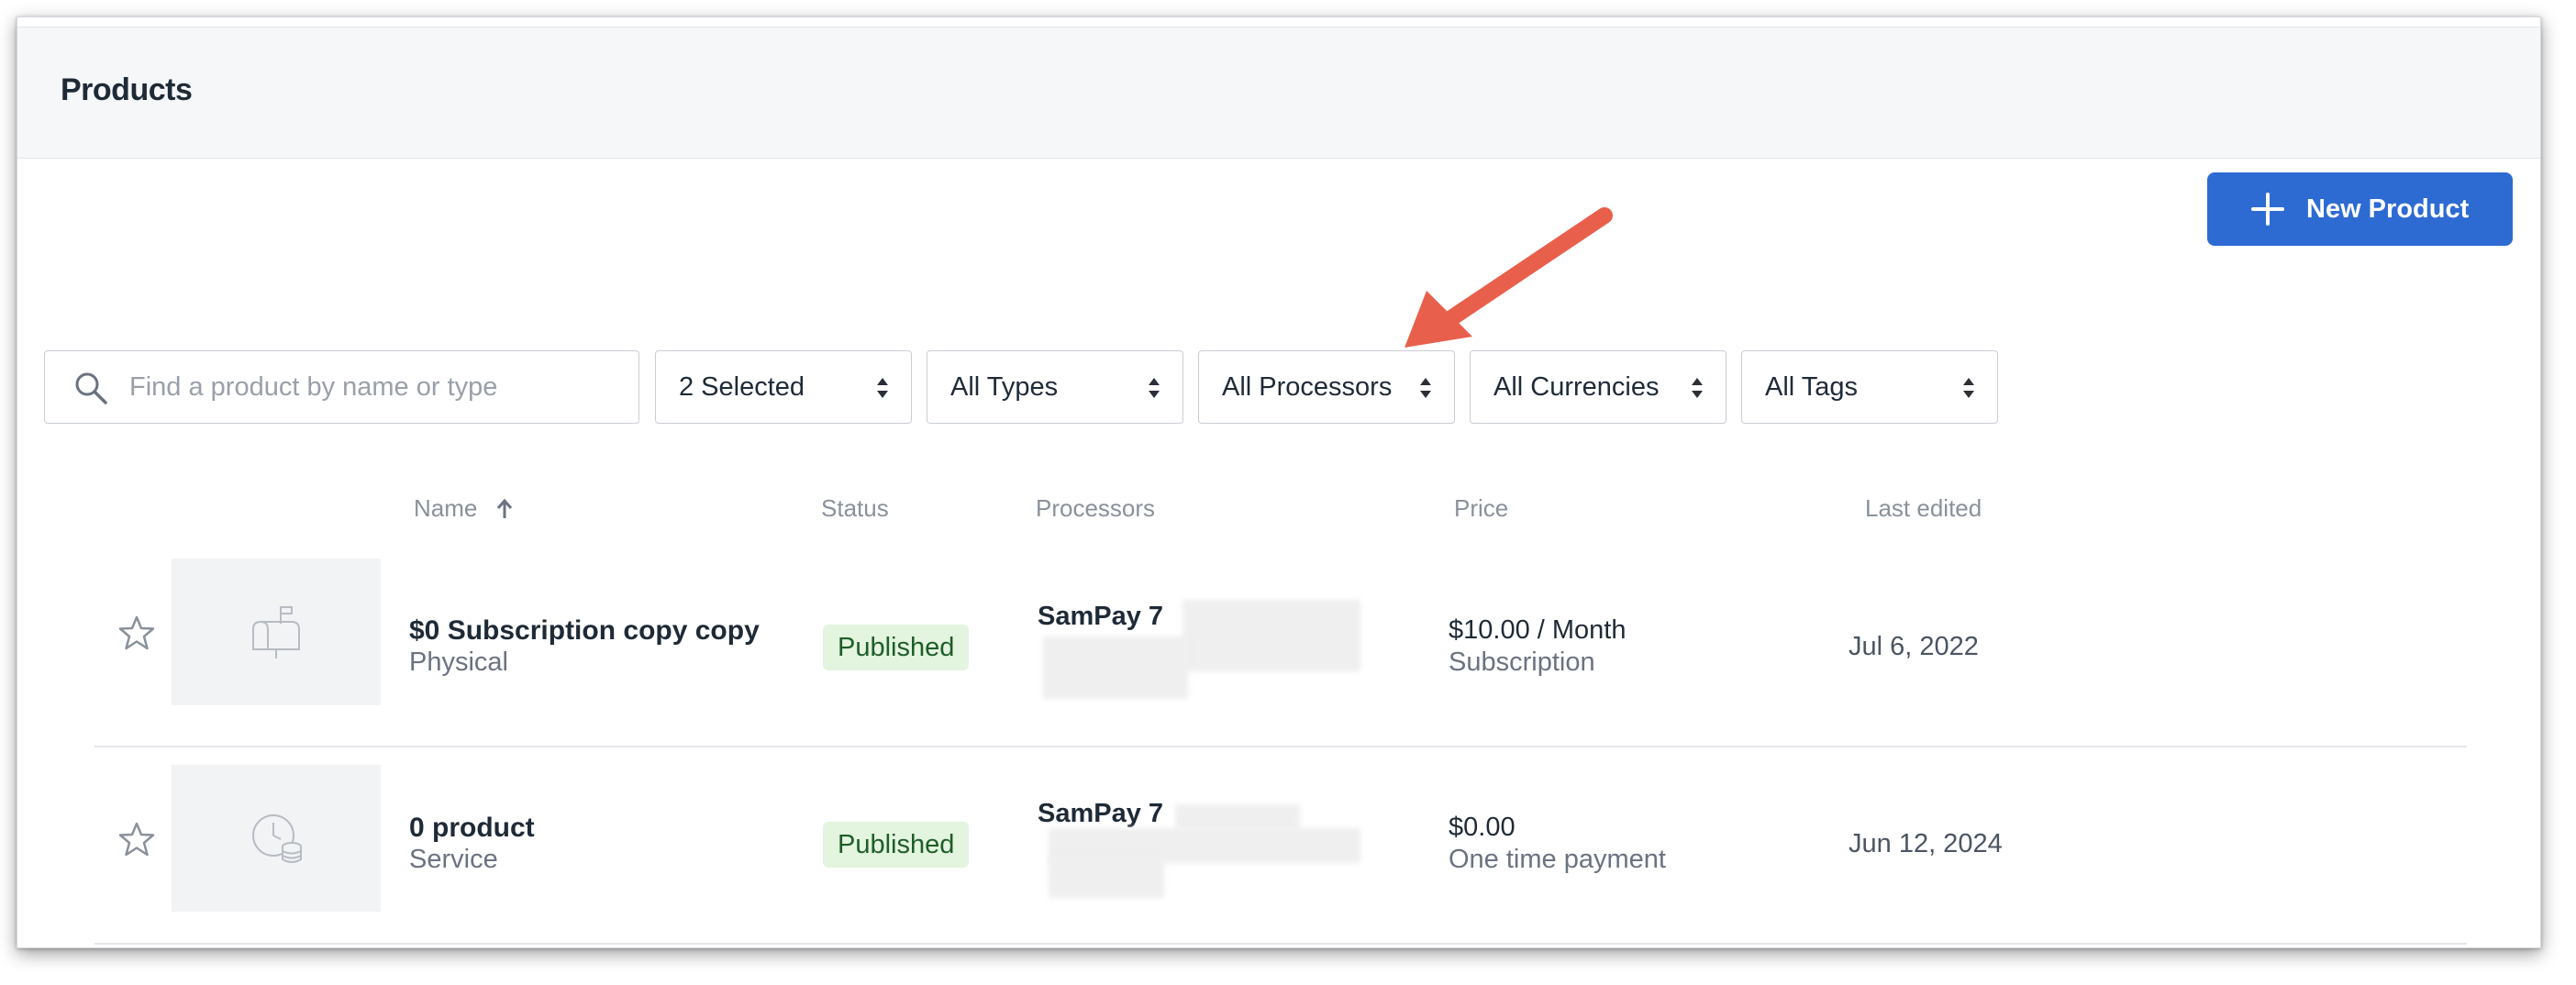  What do you see at coordinates (855, 508) in the screenshot?
I see `column-header-status: Status` at bounding box center [855, 508].